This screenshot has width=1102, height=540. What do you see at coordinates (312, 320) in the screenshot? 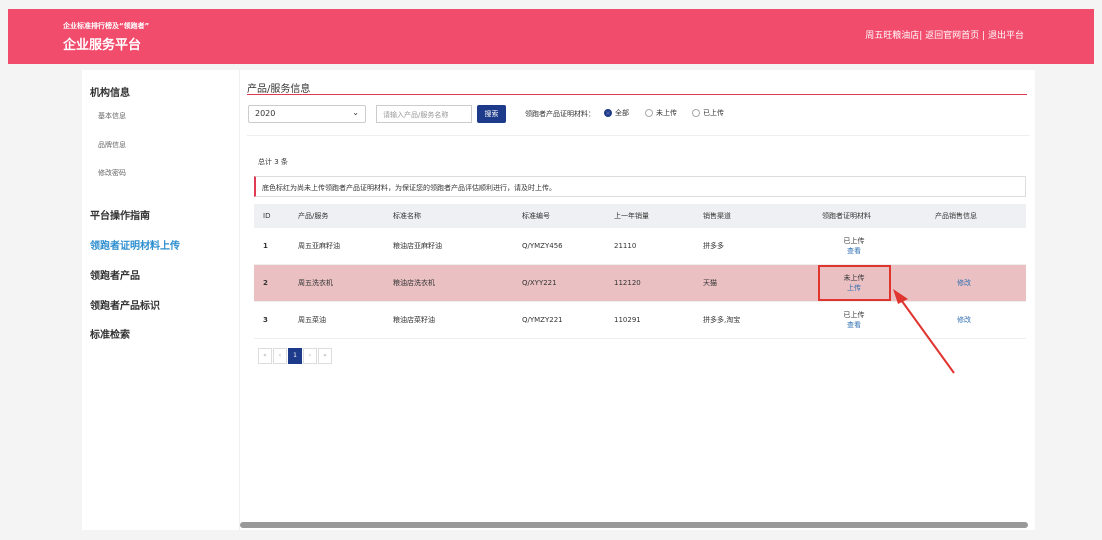
I see `cell-product: 周五菜油` at bounding box center [312, 320].